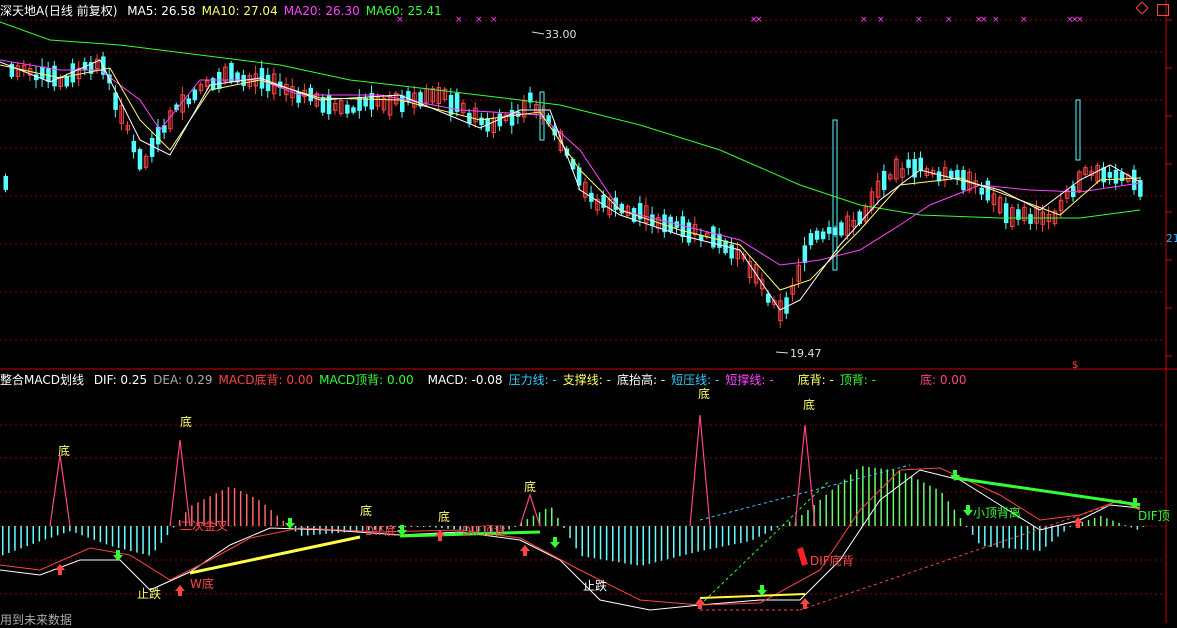  I want to click on ma-indicator-3: MA60: 25.41, so click(403, 11).